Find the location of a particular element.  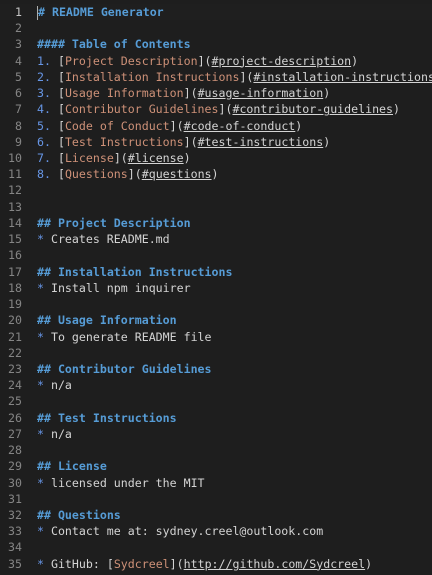

line-content: ## Installation Instructions is located at coordinates (134, 272).